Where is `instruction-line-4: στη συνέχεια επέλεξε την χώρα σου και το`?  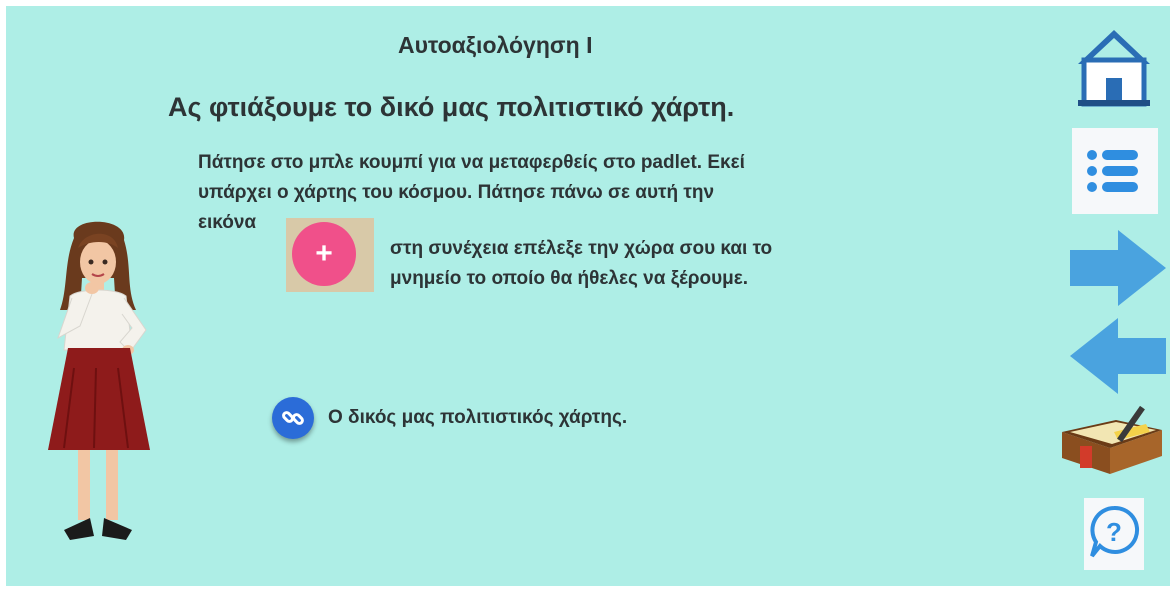
instruction-line-4: στη συνέχεια επέλεξε την χώρα σου και το is located at coordinates (581, 248).